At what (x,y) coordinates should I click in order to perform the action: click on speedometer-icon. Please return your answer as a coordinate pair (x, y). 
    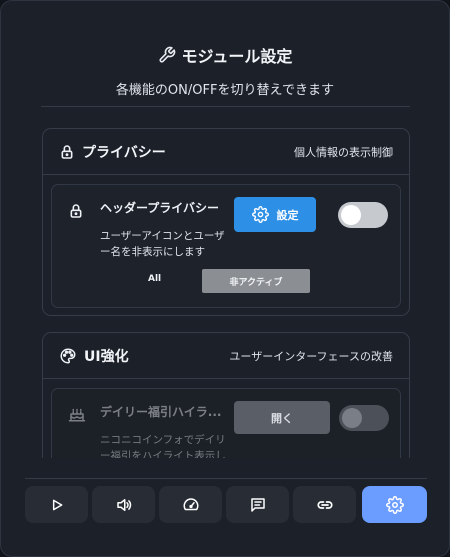
    Looking at the image, I should click on (191, 505).